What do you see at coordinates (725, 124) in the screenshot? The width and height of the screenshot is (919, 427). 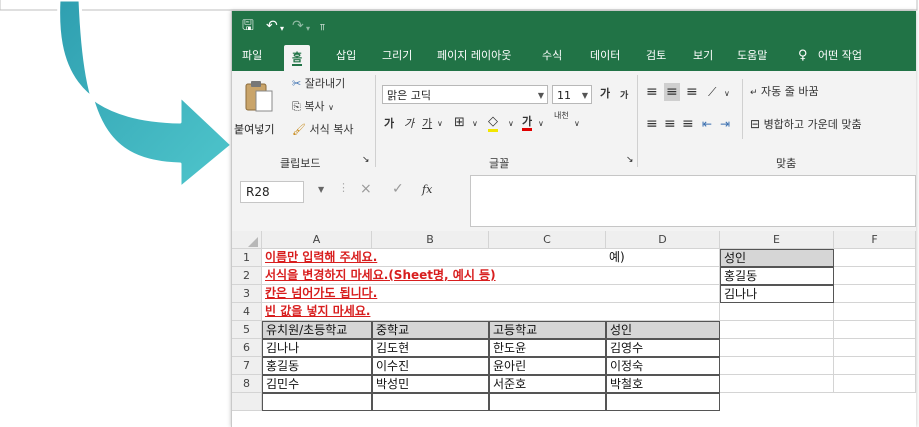 I see `increase-indent-icon: ⇥` at bounding box center [725, 124].